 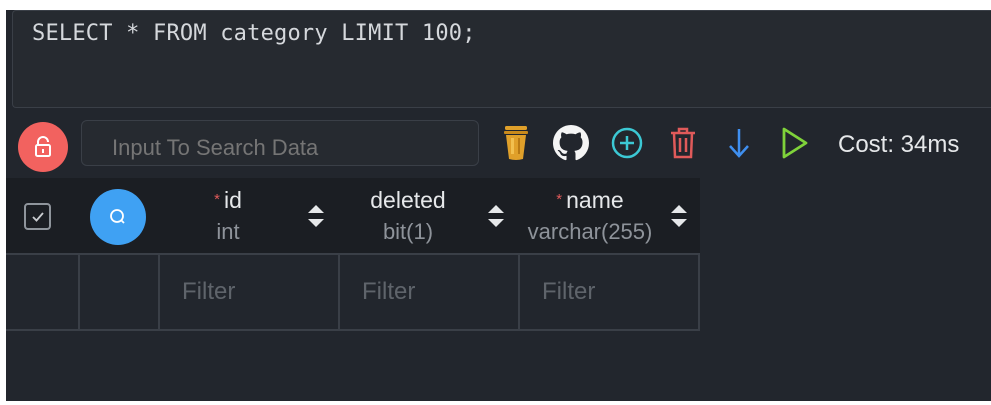 What do you see at coordinates (408, 231) in the screenshot?
I see `column-type: bit(1)` at bounding box center [408, 231].